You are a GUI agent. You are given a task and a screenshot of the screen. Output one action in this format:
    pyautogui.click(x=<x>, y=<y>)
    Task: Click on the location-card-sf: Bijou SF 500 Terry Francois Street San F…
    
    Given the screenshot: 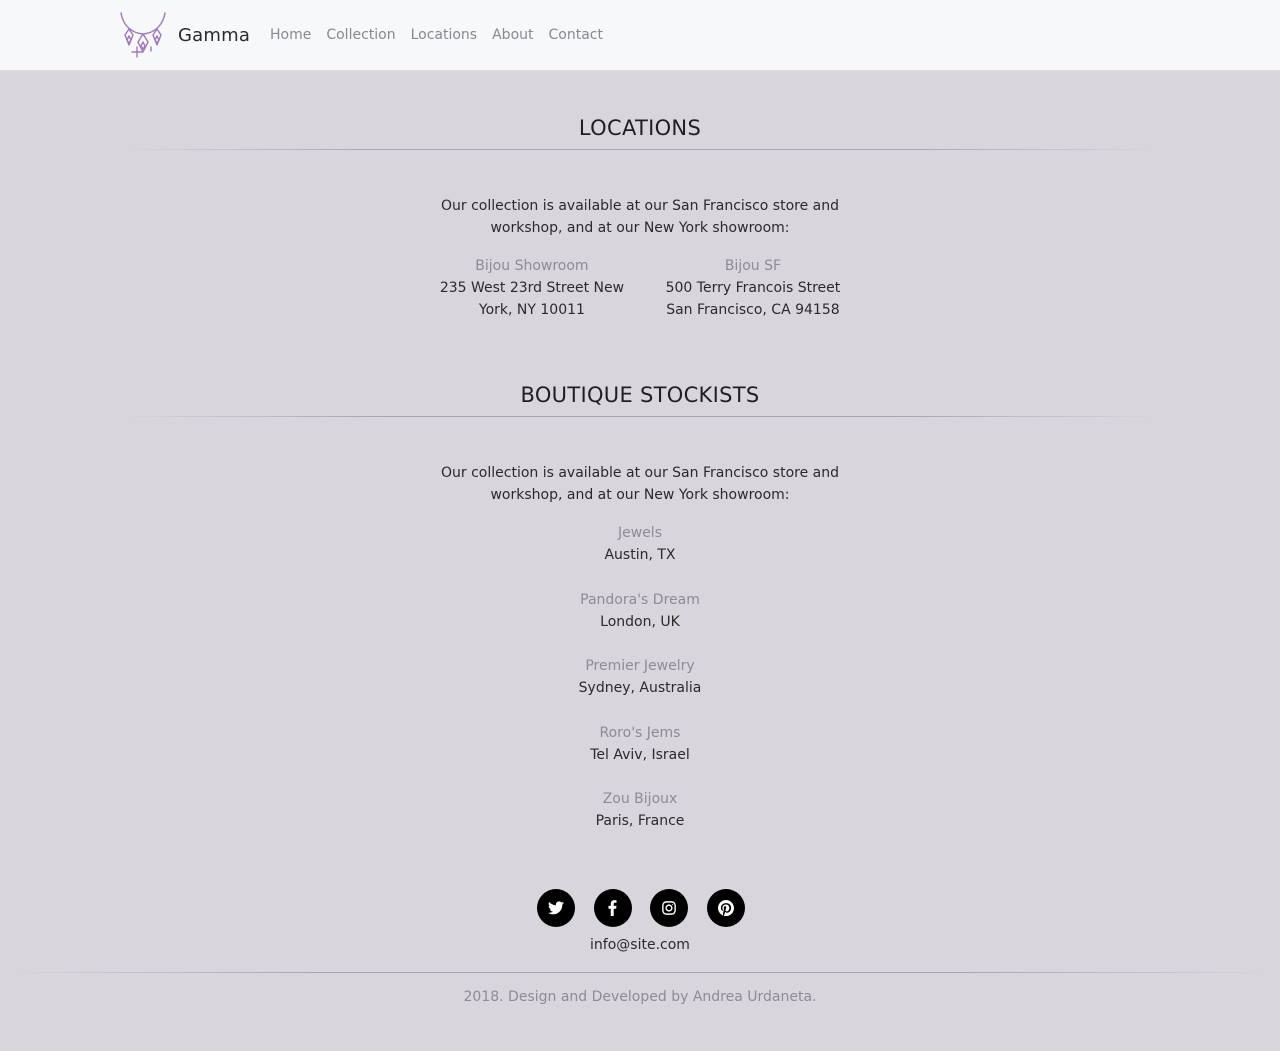 What is the action you would take?
    pyautogui.click(x=753, y=288)
    